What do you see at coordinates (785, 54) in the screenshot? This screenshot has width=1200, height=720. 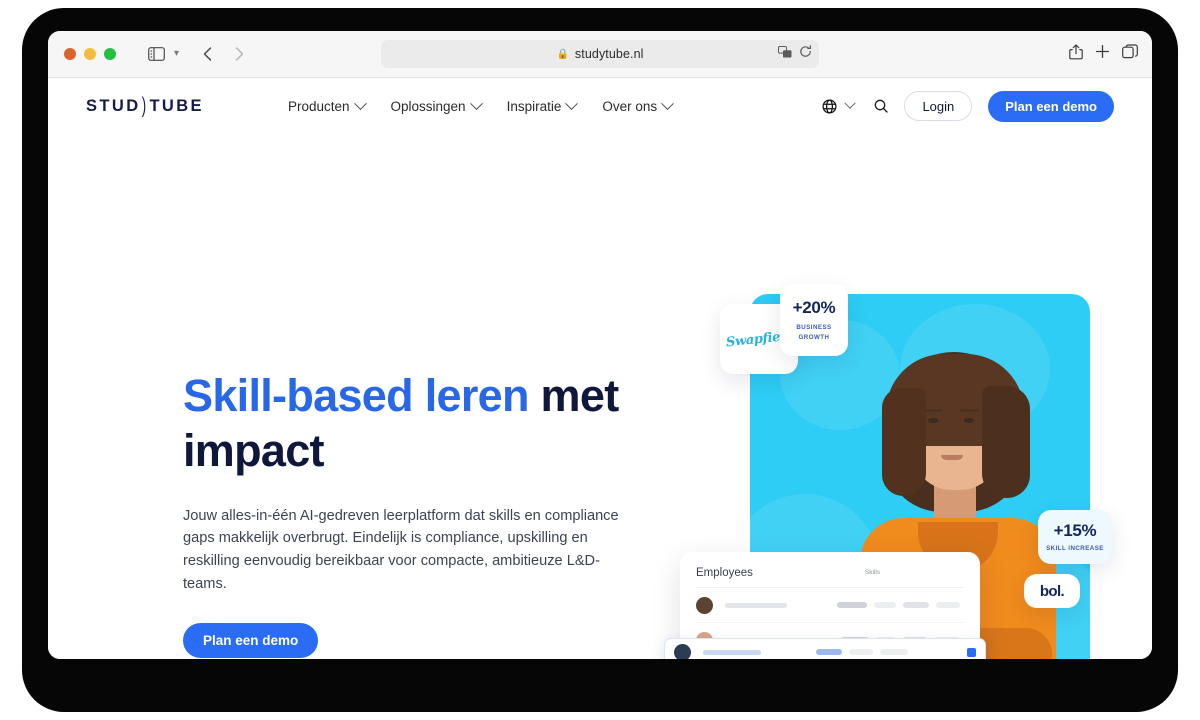 I see `translate-icon` at bounding box center [785, 54].